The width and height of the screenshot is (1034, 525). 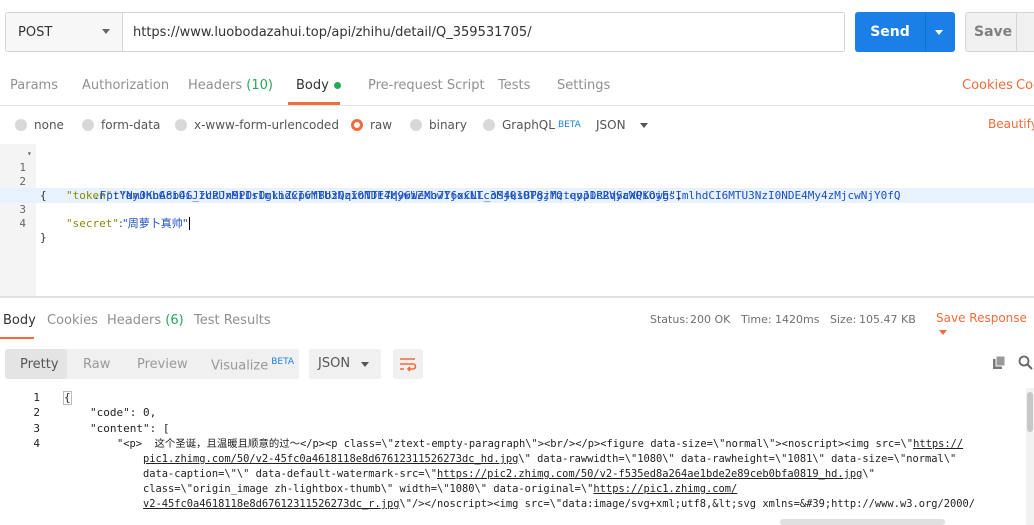 What do you see at coordinates (92, 223) in the screenshot?
I see `json-key: "secret"` at bounding box center [92, 223].